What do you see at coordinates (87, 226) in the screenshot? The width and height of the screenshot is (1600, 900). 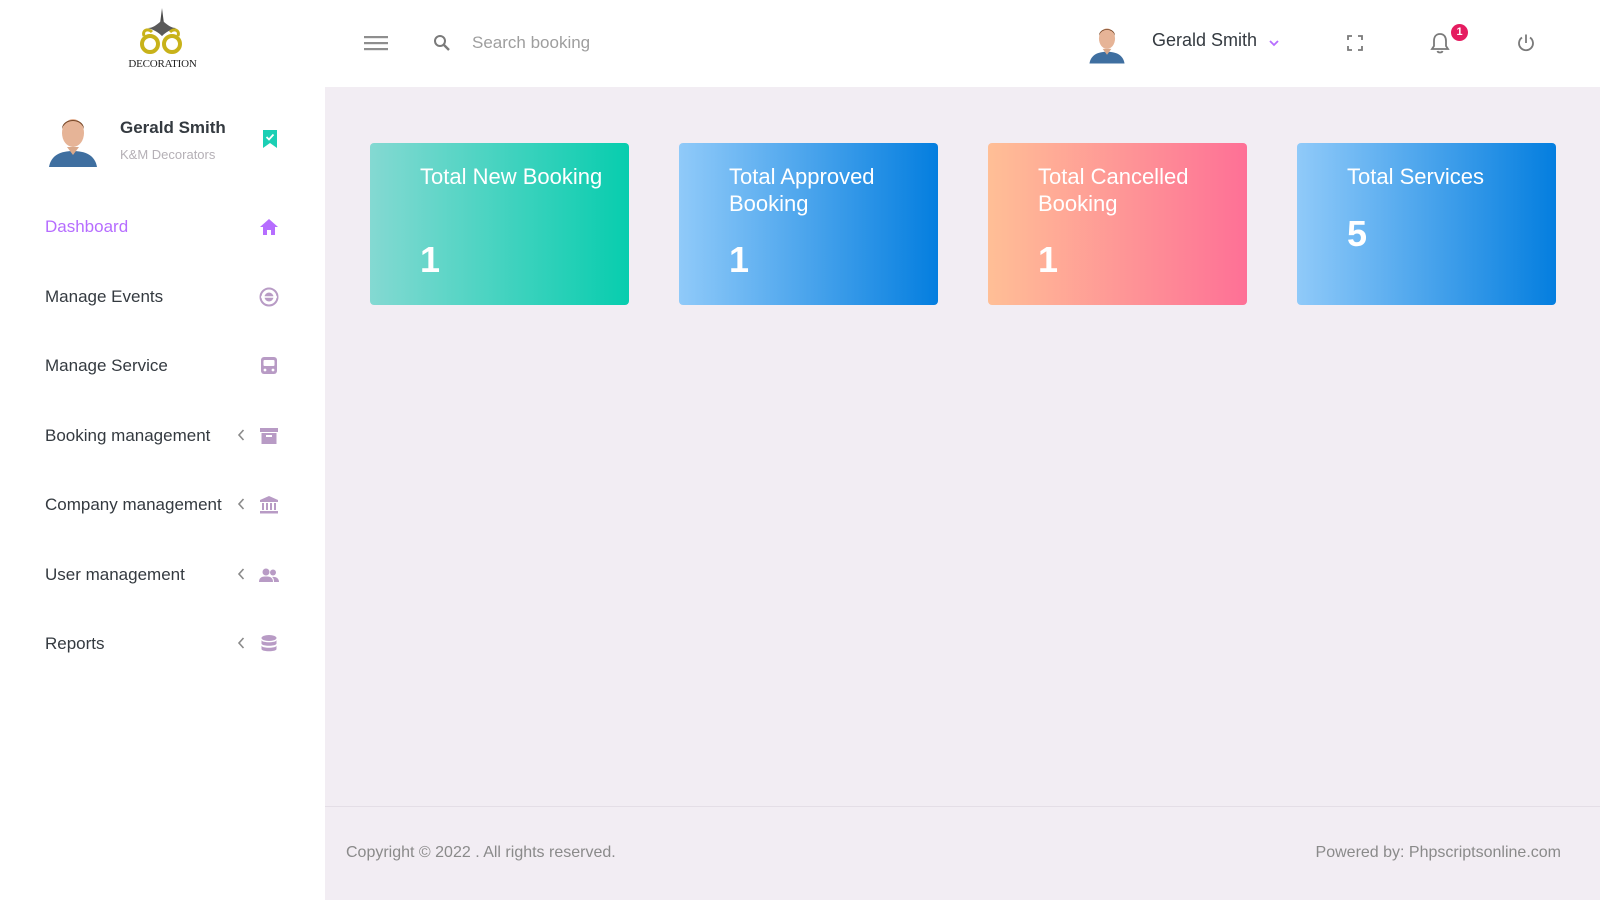 I see `sidebar-item-label: Dashboard` at bounding box center [87, 226].